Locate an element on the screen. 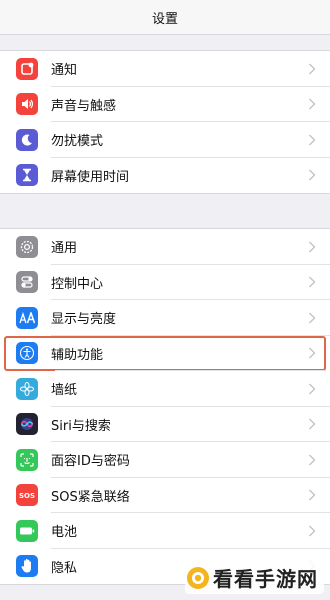 The image size is (330, 600). settings-row-label: 电池 is located at coordinates (64, 533).